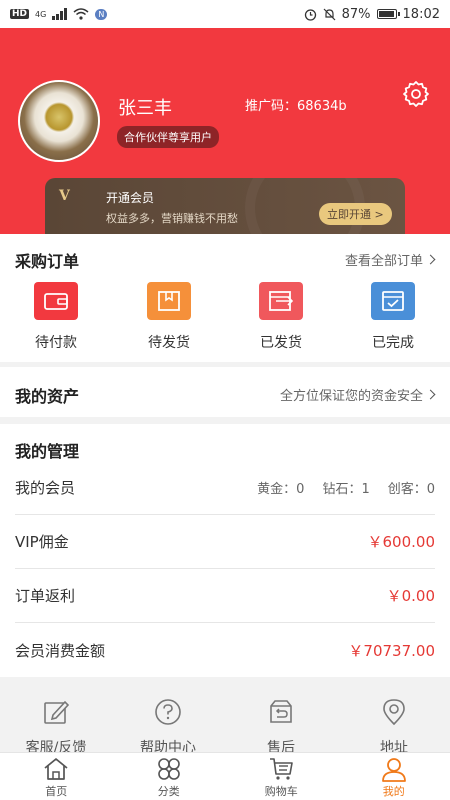  I want to click on view-all-orders-link: 查看全部订单, so click(390, 259).